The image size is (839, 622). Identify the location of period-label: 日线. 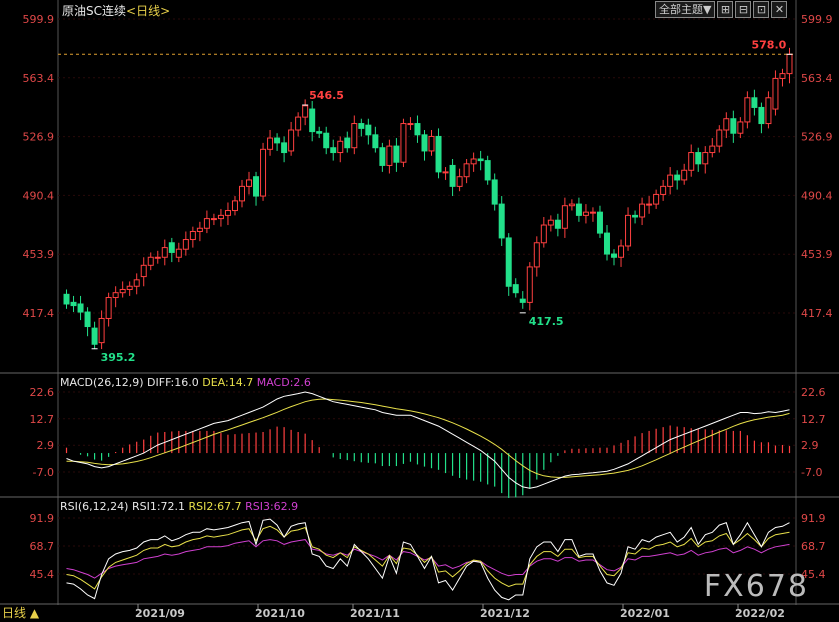
(148, 11).